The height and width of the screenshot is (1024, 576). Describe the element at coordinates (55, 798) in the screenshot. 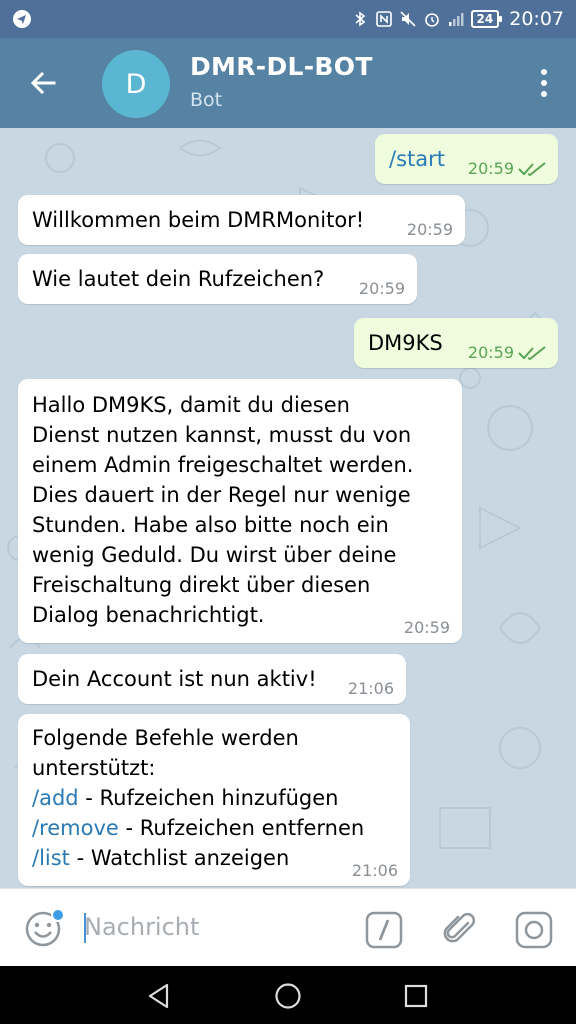

I see `command-link-add: /add` at that location.